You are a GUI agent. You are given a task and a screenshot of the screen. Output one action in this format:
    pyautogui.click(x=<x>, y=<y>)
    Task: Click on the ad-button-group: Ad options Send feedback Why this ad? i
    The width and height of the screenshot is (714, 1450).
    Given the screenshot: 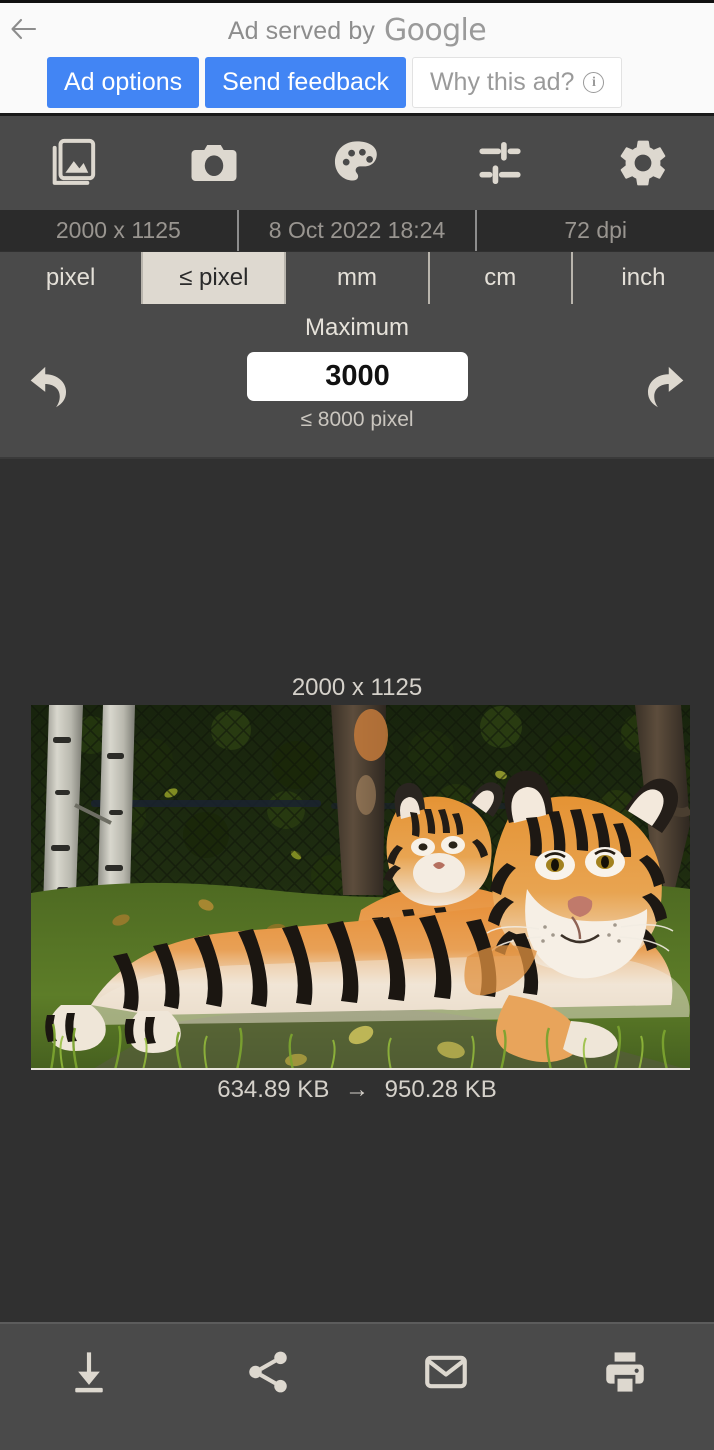 What is the action you would take?
    pyautogui.click(x=337, y=82)
    